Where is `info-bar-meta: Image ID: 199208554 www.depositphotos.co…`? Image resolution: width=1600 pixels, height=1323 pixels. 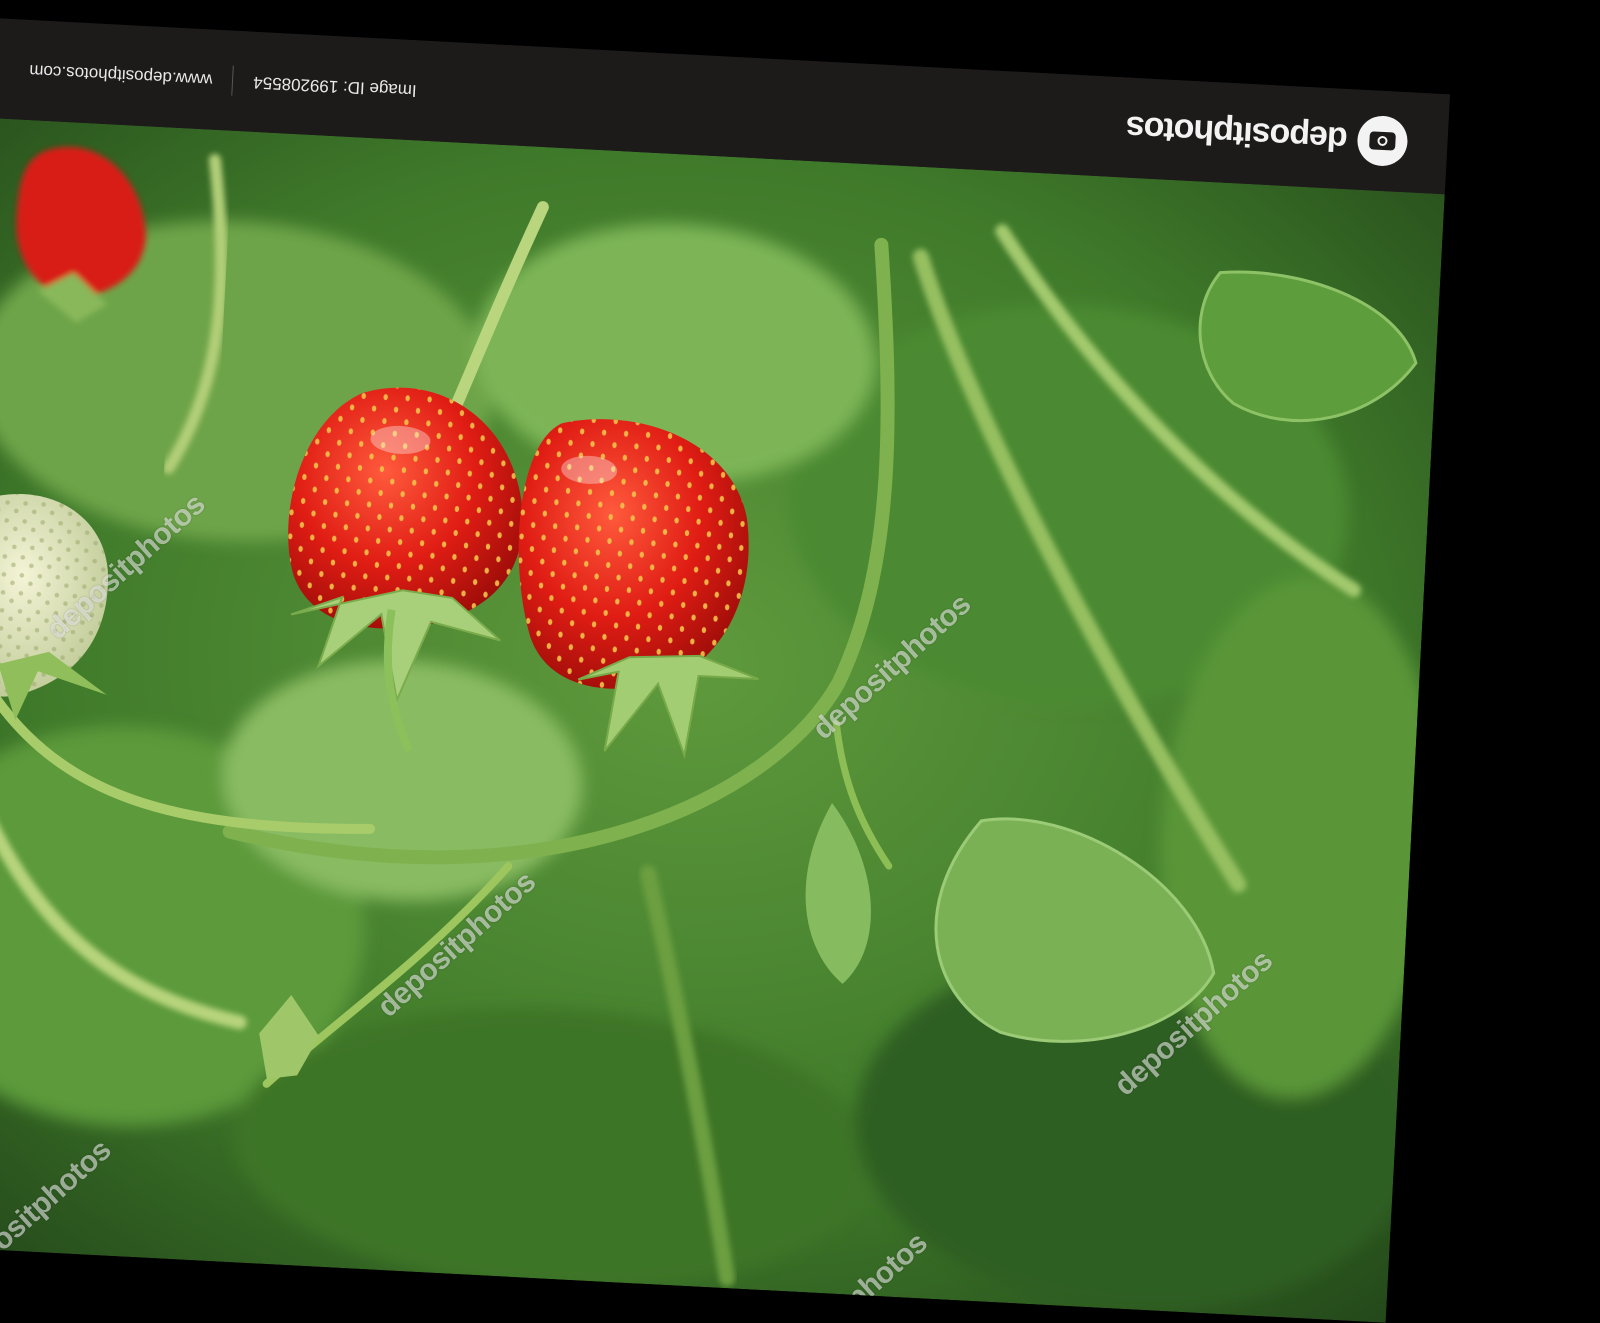
info-bar-meta: Image ID: 199208554 www.depositphotos.co… is located at coordinates (223, 80).